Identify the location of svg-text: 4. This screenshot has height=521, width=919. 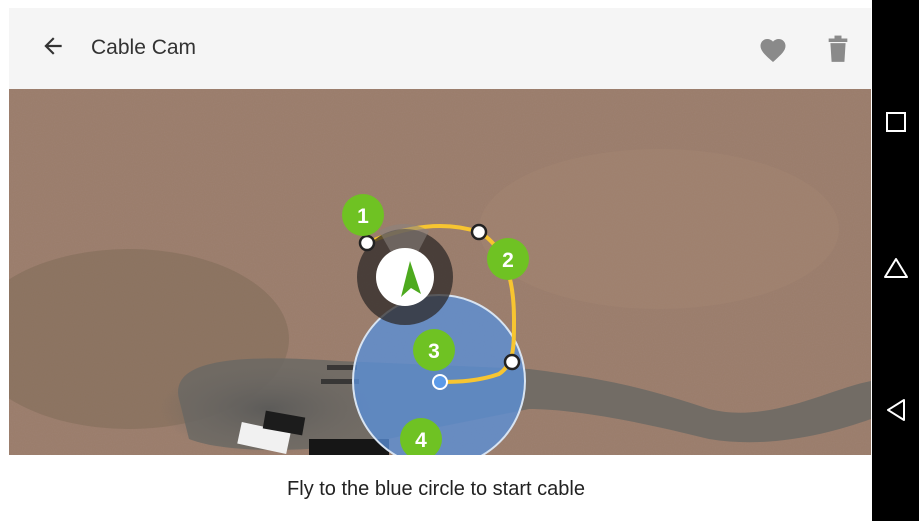
(421, 440).